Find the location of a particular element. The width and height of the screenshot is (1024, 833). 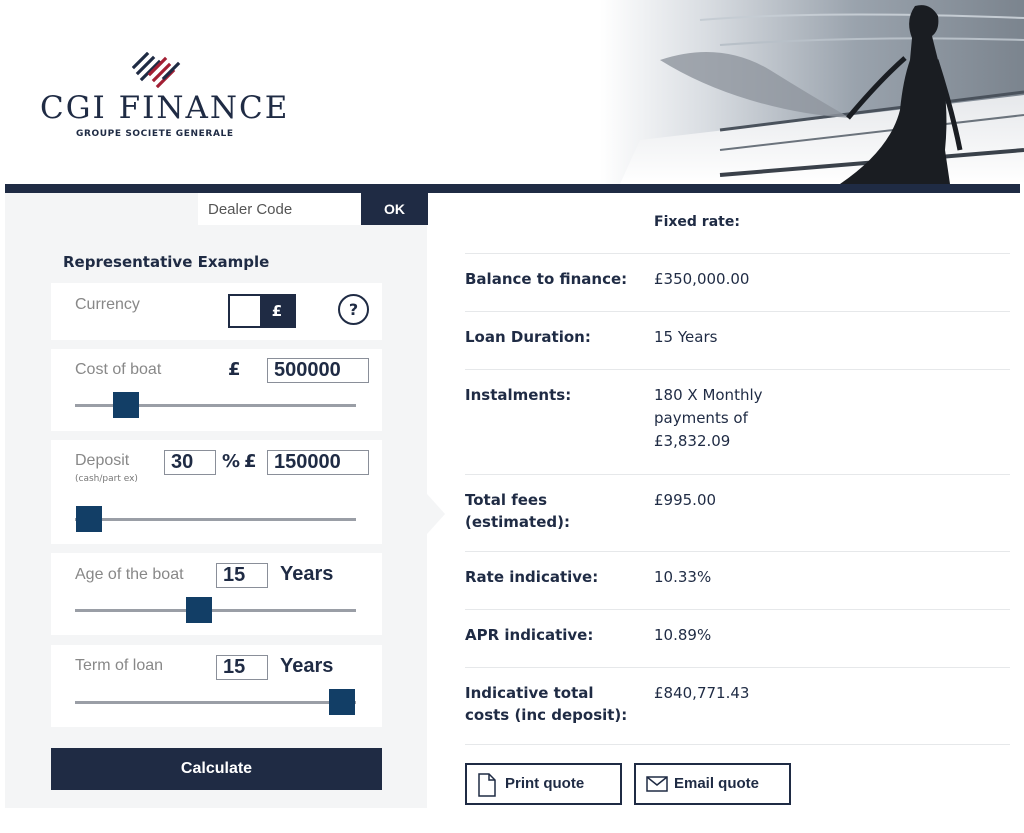

result-label: Indicative total costs (inc deposit): is located at coordinates (546, 704).